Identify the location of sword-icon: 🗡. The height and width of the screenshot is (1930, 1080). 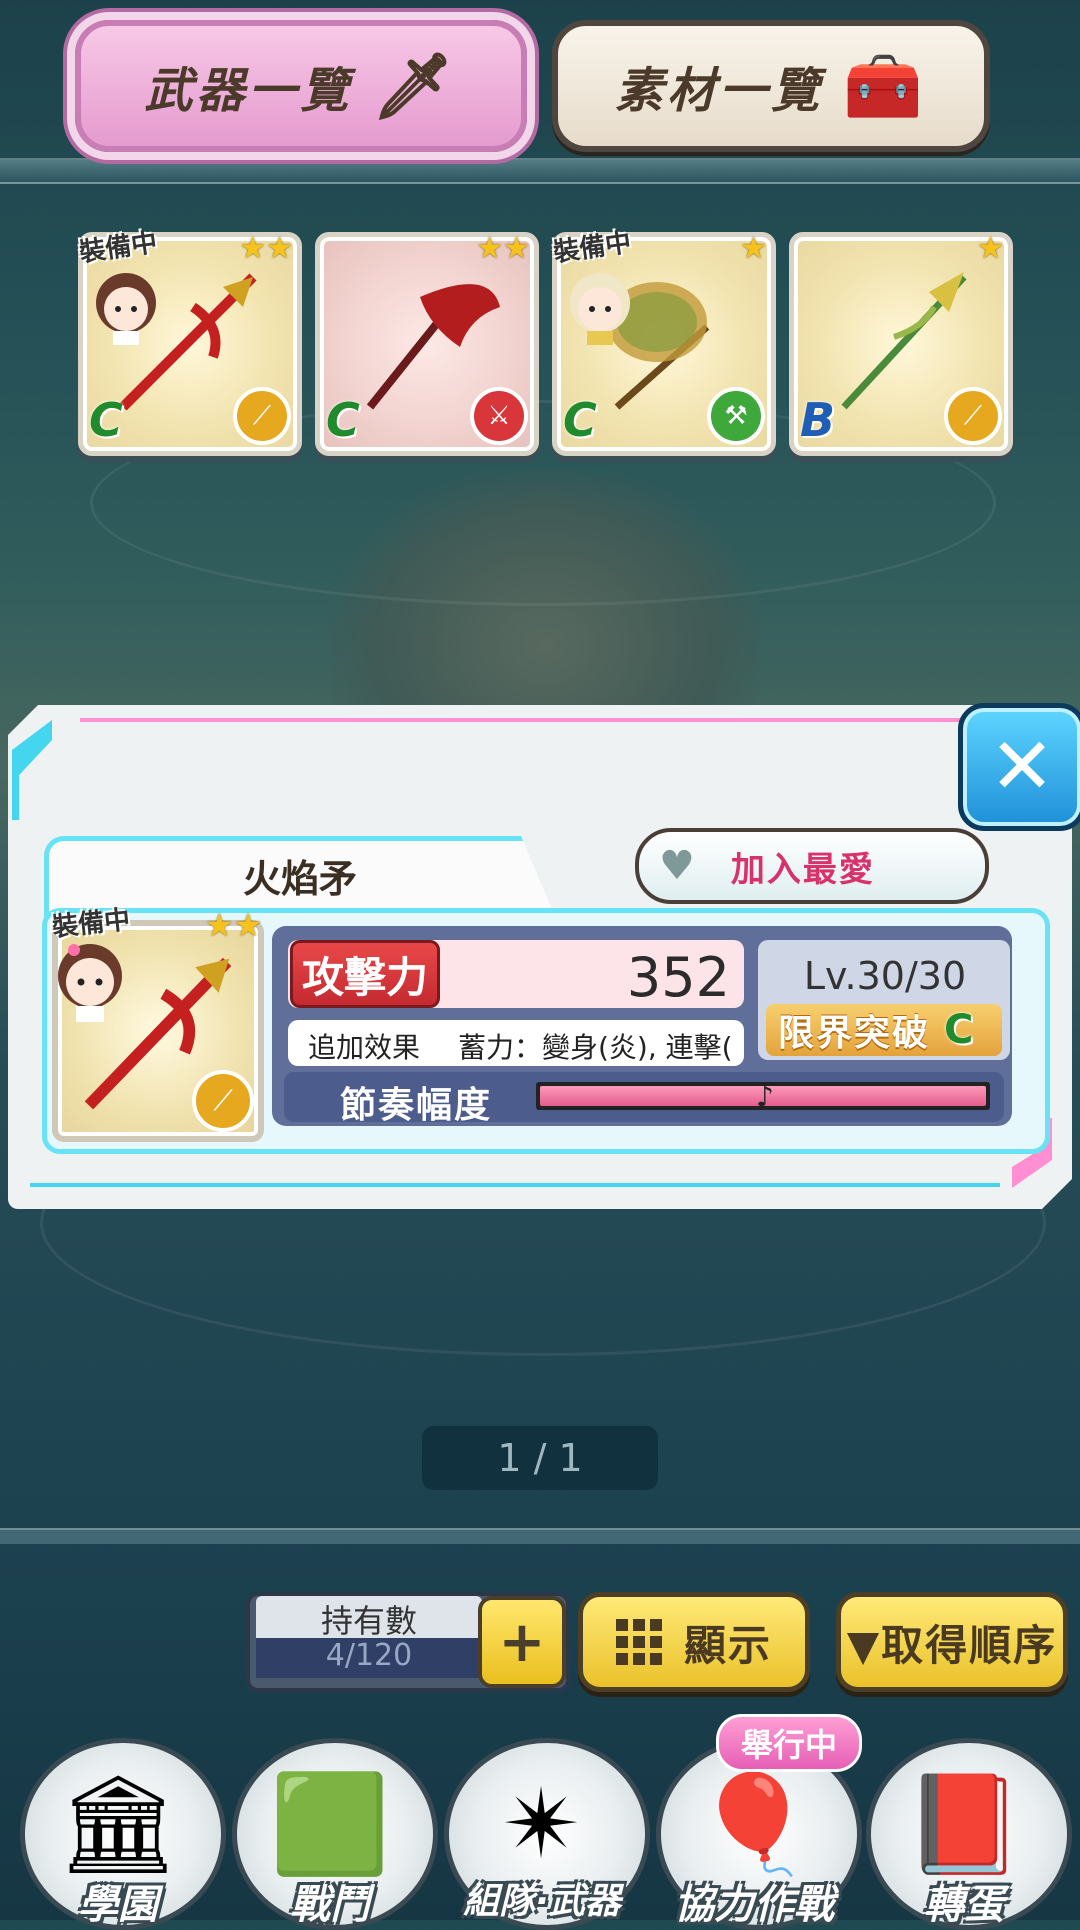
(415, 86).